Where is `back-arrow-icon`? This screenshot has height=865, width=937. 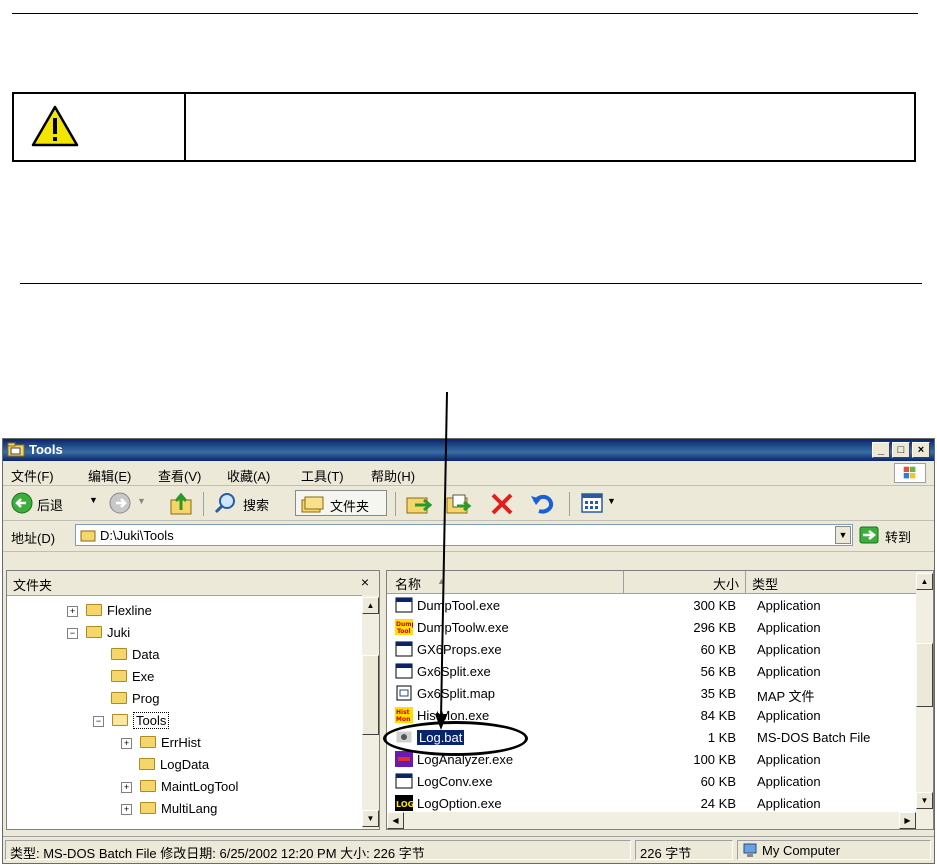 back-arrow-icon is located at coordinates (22, 503).